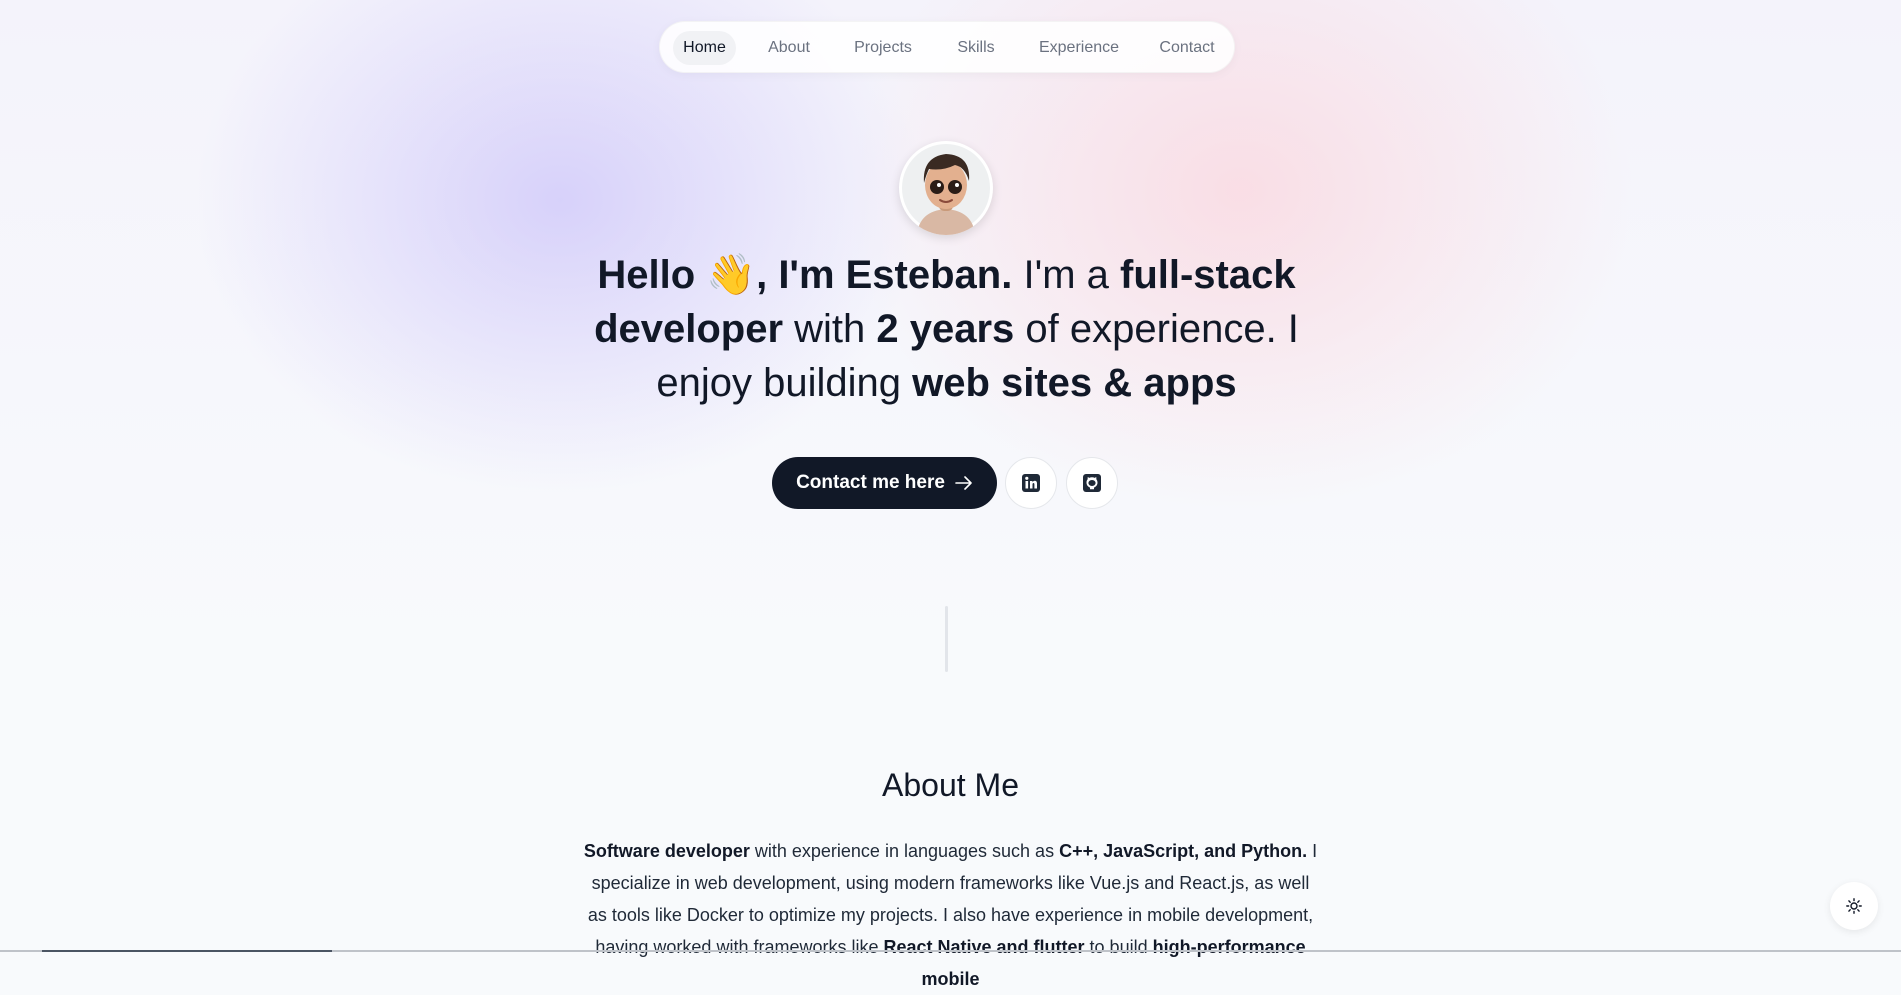 The width and height of the screenshot is (1901, 995). Describe the element at coordinates (904, 851) in the screenshot. I see `about-t1: with experience in languages such as` at that location.